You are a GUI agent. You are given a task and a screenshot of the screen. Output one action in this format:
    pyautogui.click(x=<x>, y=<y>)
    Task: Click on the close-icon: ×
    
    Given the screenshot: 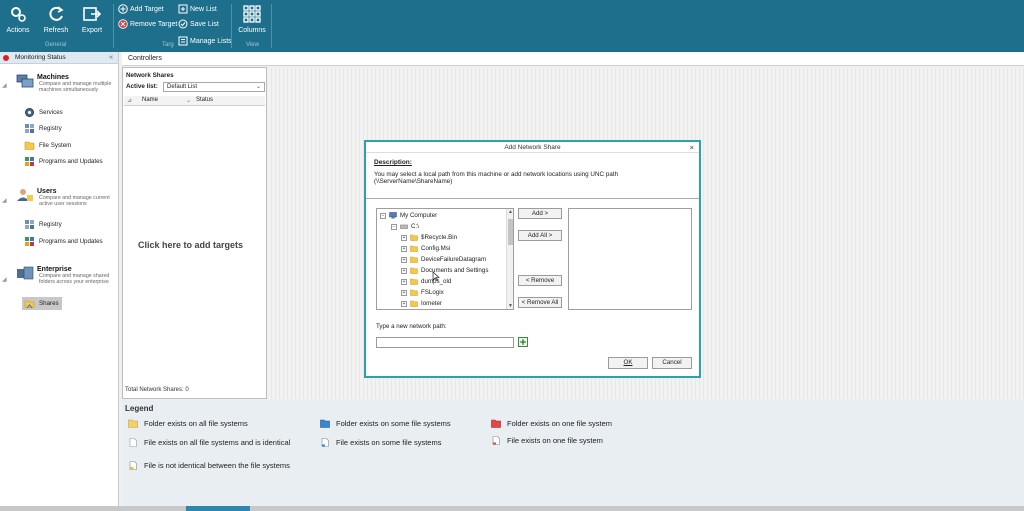 What is the action you would take?
    pyautogui.click(x=692, y=147)
    